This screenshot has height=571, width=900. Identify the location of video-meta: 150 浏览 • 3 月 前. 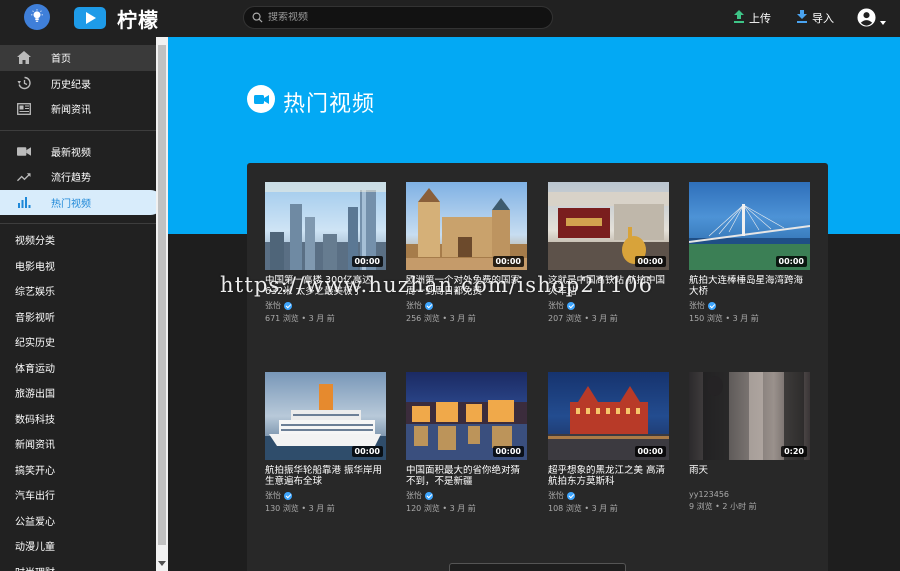
(724, 318).